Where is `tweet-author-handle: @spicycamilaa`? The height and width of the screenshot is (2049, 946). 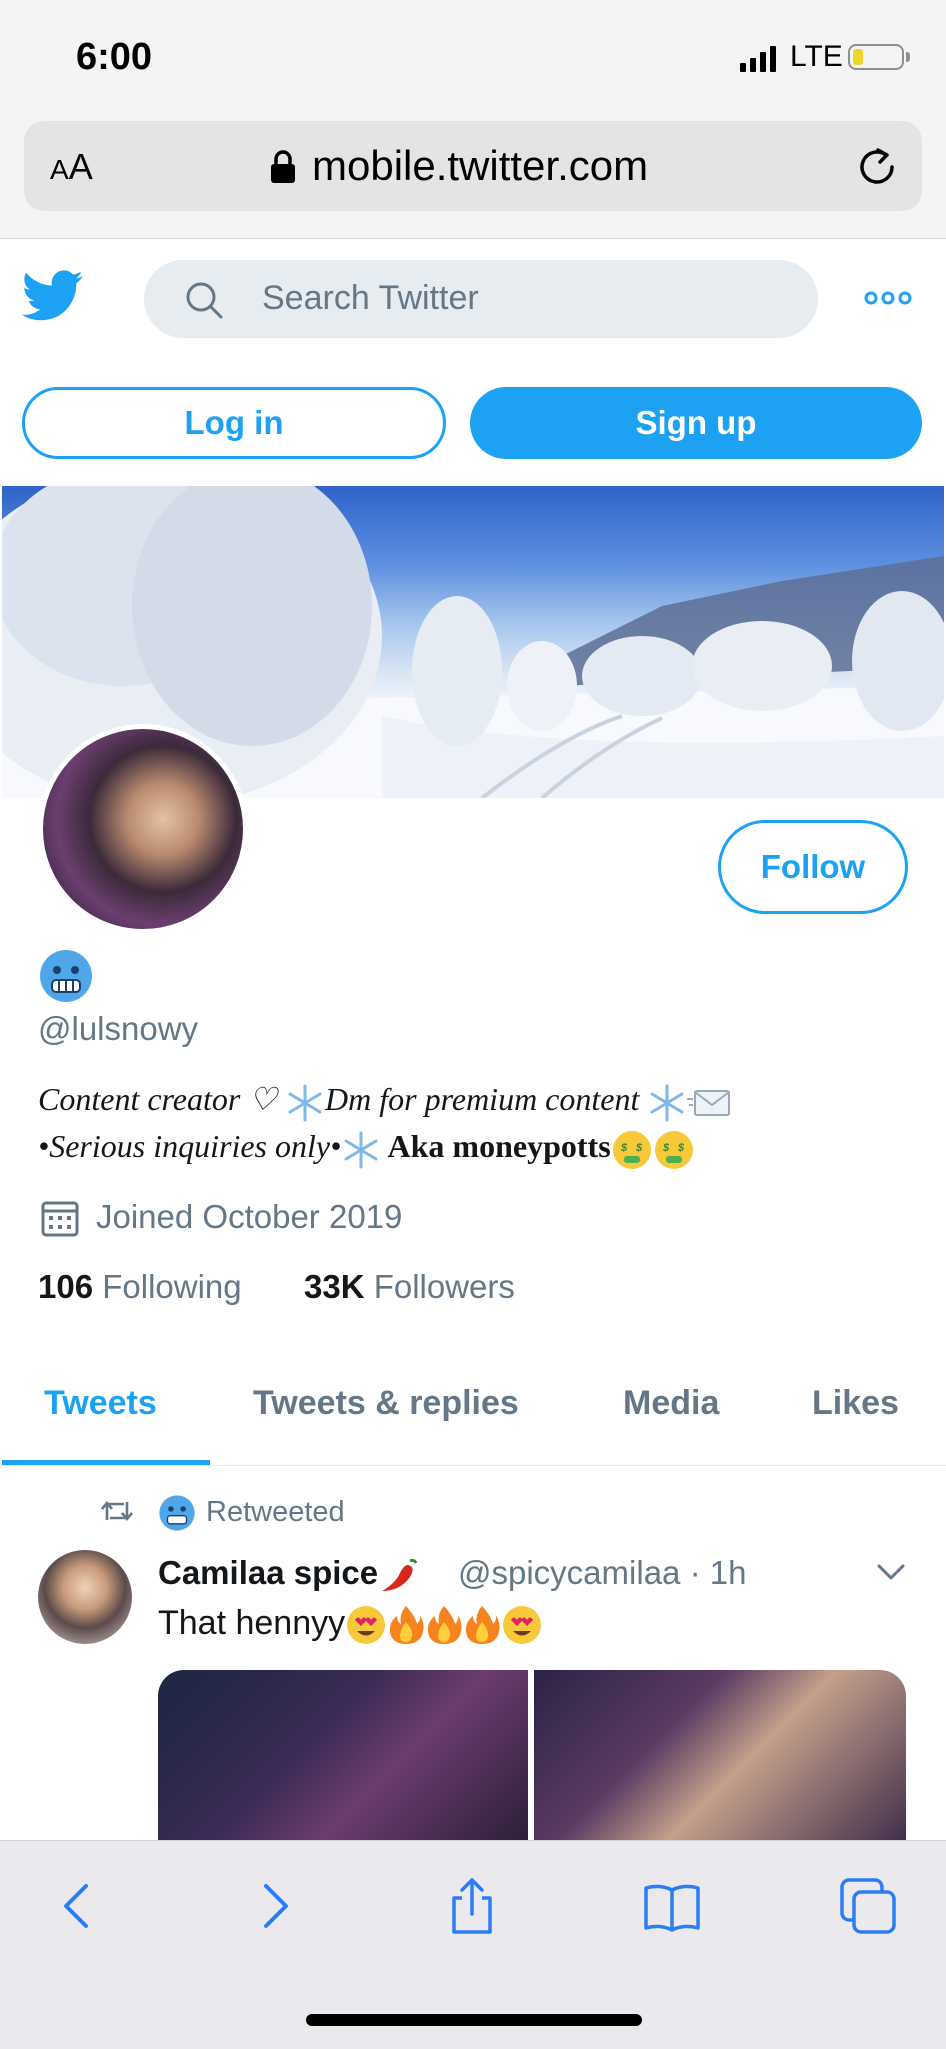
tweet-author-handle: @spicycamilaa is located at coordinates (569, 1572).